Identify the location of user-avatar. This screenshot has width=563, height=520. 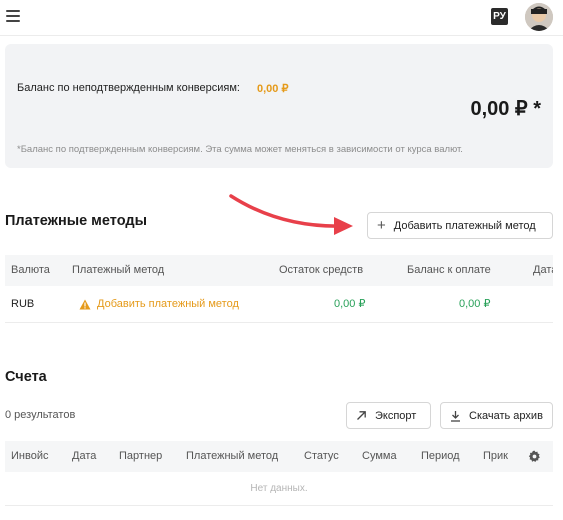
(539, 17).